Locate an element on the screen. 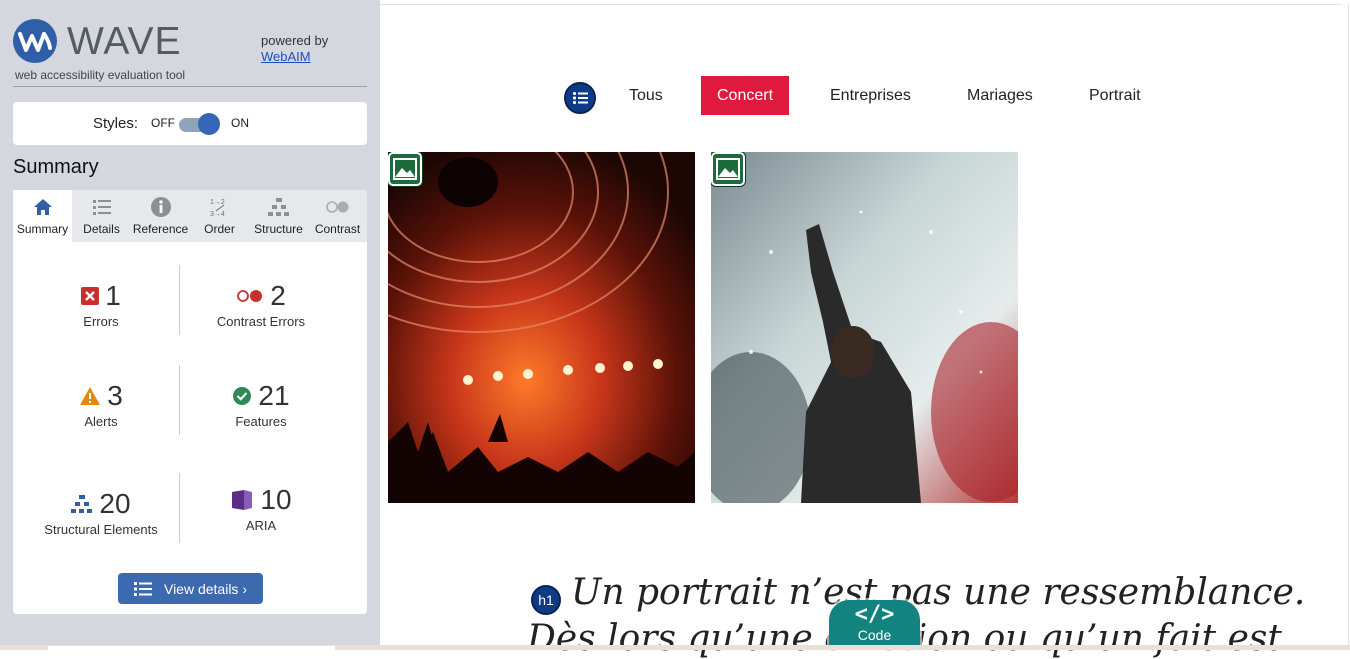  svg-text: 3→4 is located at coordinates (217, 214).